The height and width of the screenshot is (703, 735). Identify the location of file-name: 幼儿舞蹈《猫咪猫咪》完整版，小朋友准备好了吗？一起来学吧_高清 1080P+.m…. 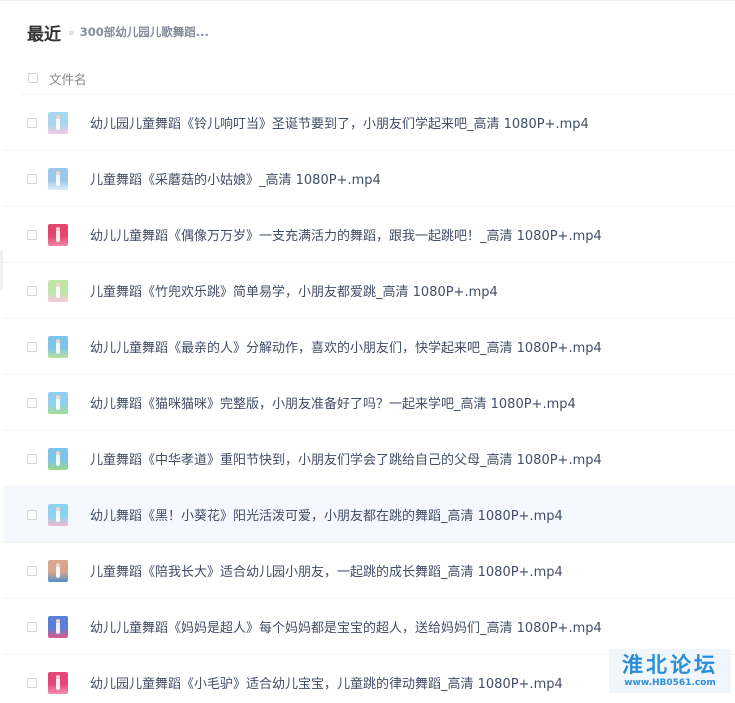
(333, 402).